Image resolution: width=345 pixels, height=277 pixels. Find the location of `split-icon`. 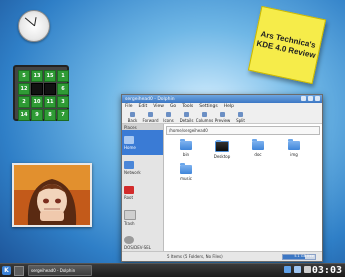

split-icon is located at coordinates (240, 114).